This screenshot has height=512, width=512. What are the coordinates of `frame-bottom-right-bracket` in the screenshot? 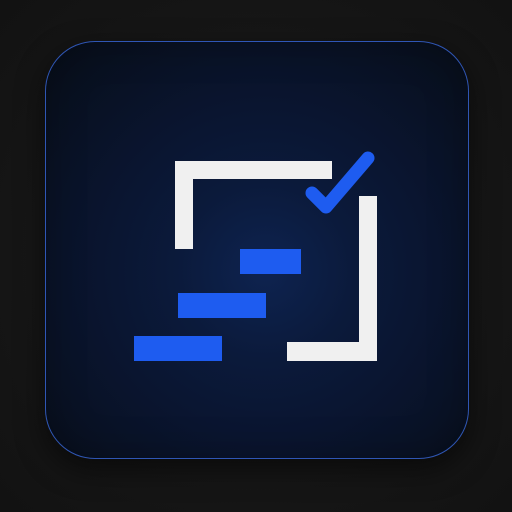 It's located at (332, 278).